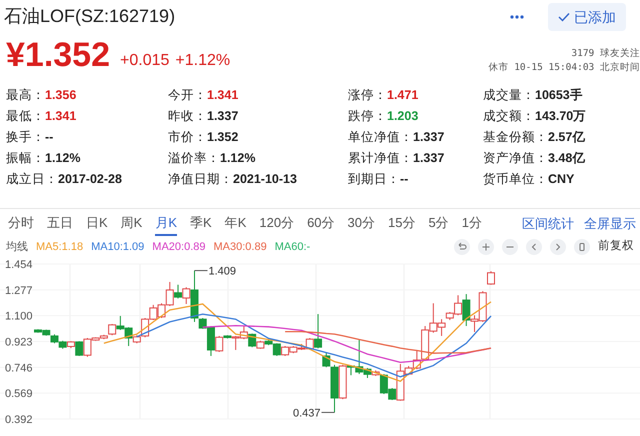  I want to click on y-axis-label: 1.100, so click(19, 316).